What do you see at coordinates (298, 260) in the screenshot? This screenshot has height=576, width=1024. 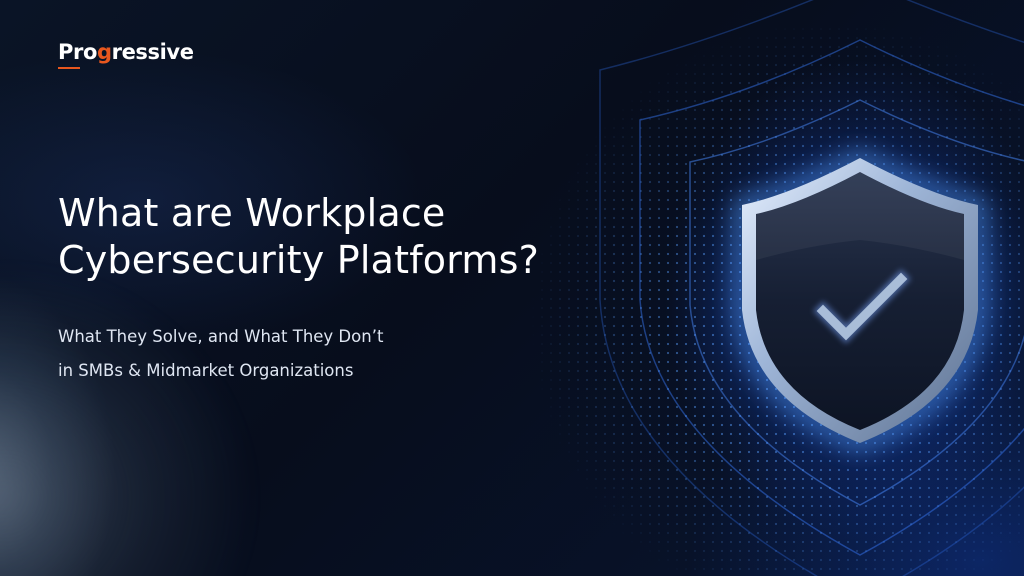 I see `headline-line-2: Cybersecurity Platforms?` at bounding box center [298, 260].